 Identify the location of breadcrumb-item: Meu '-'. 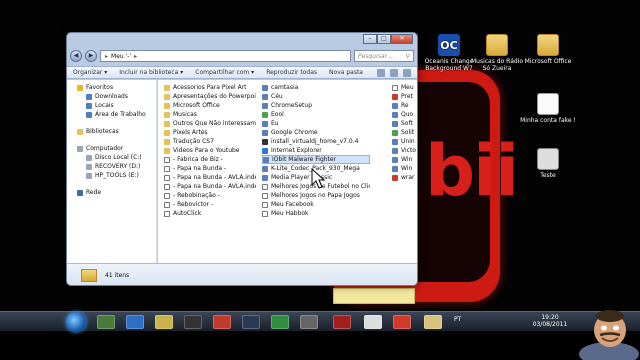
(121, 56).